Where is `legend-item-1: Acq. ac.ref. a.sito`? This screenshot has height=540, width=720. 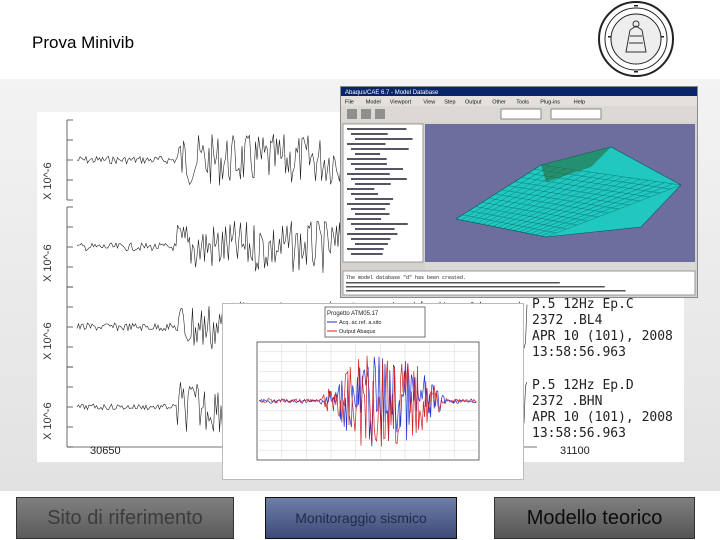
legend-item-1: Acq. ac.ref. a.sito is located at coordinates (360, 323).